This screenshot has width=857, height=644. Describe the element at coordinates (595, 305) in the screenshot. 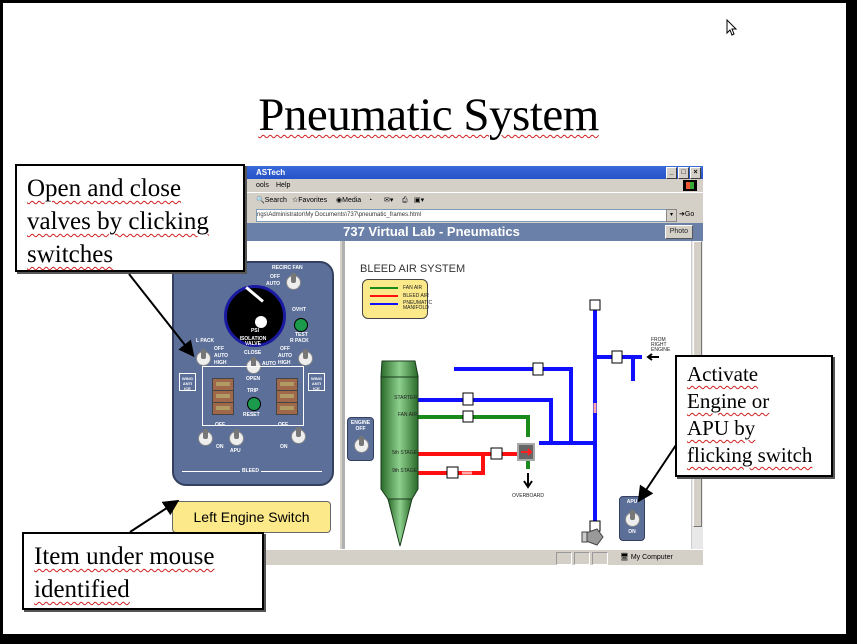

I see `upper-manifold-valve` at that location.